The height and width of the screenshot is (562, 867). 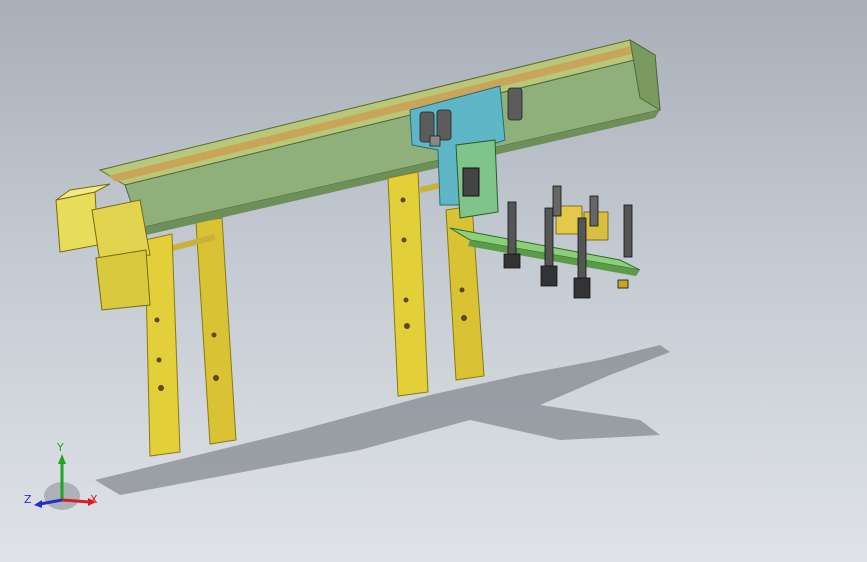 What do you see at coordinates (162, 345) in the screenshot?
I see `leg-front-left` at bounding box center [162, 345].